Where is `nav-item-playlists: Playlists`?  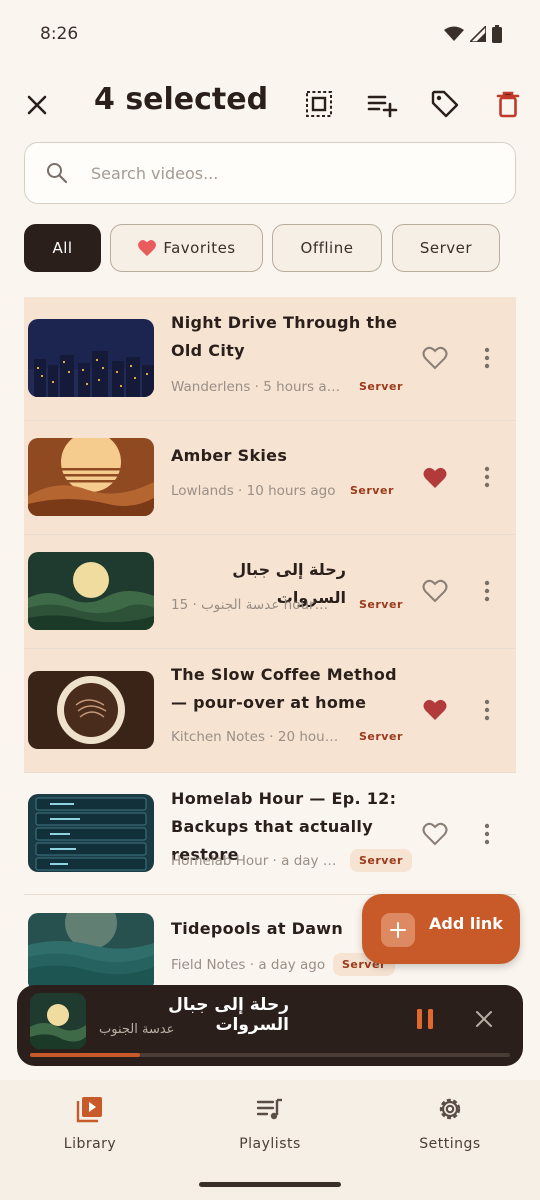 nav-item-playlists: Playlists is located at coordinates (270, 1123).